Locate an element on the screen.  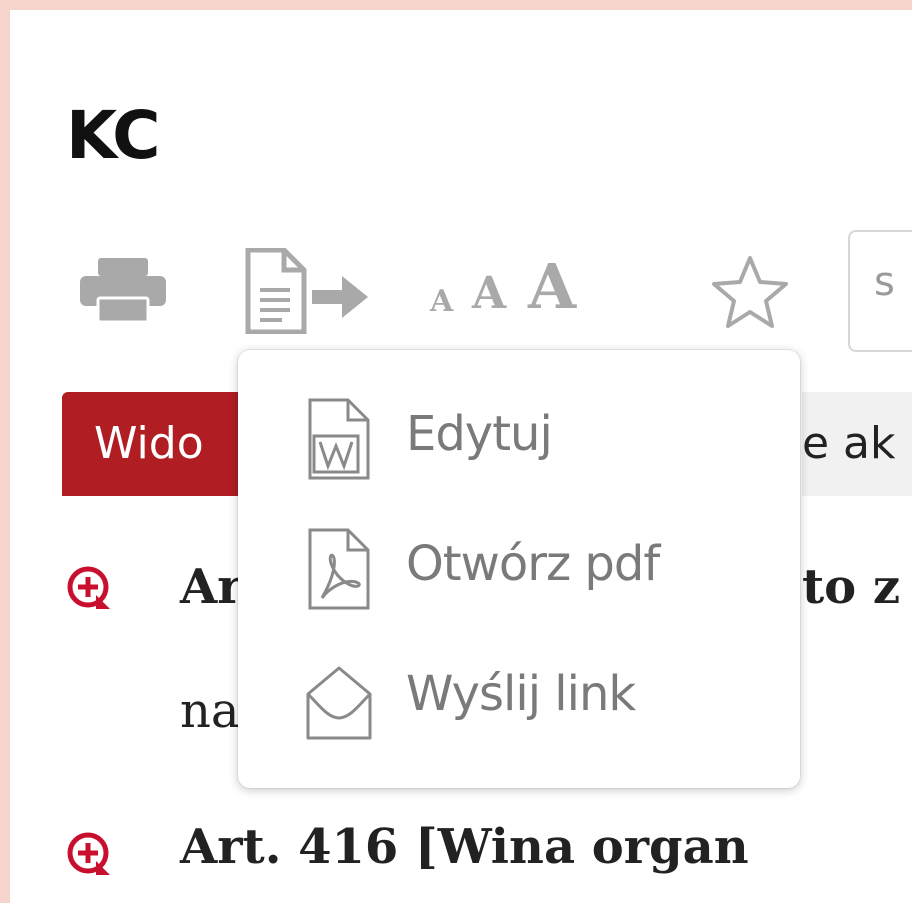
page-title: KC is located at coordinates (113, 135).